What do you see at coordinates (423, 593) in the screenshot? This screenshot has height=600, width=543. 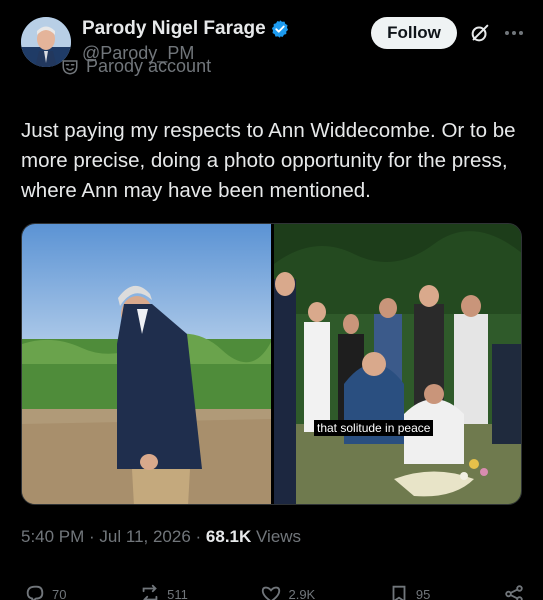 I see `bookmark-count: 95` at bounding box center [423, 593].